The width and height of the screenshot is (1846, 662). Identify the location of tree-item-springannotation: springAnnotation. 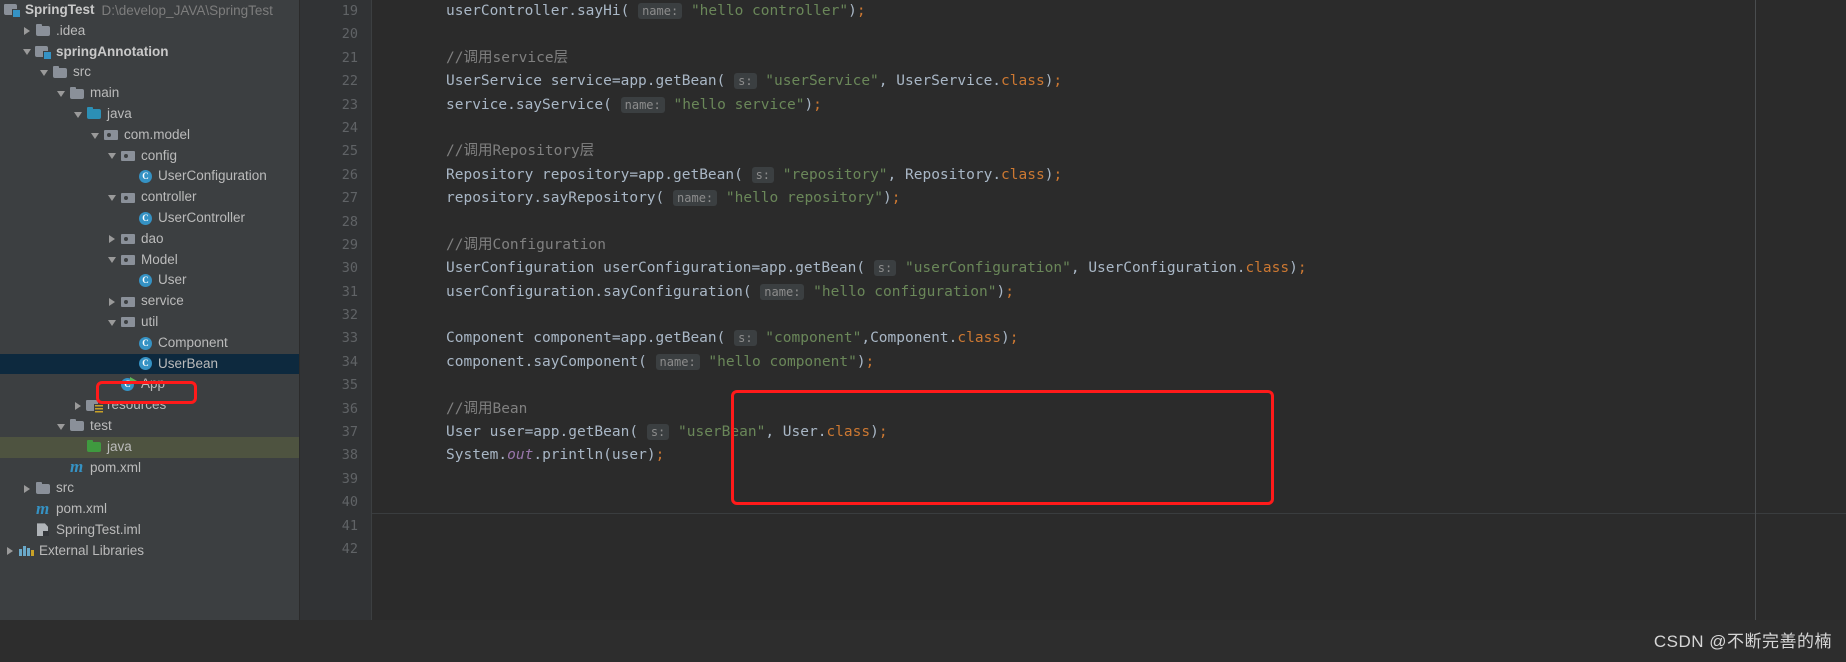
(150, 52).